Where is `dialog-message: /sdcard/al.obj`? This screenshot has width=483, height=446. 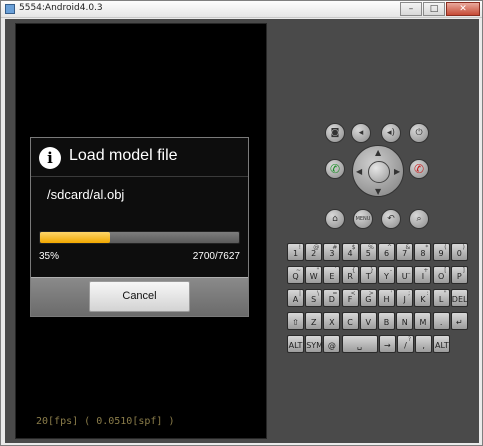 dialog-message: /sdcard/al.obj is located at coordinates (86, 194).